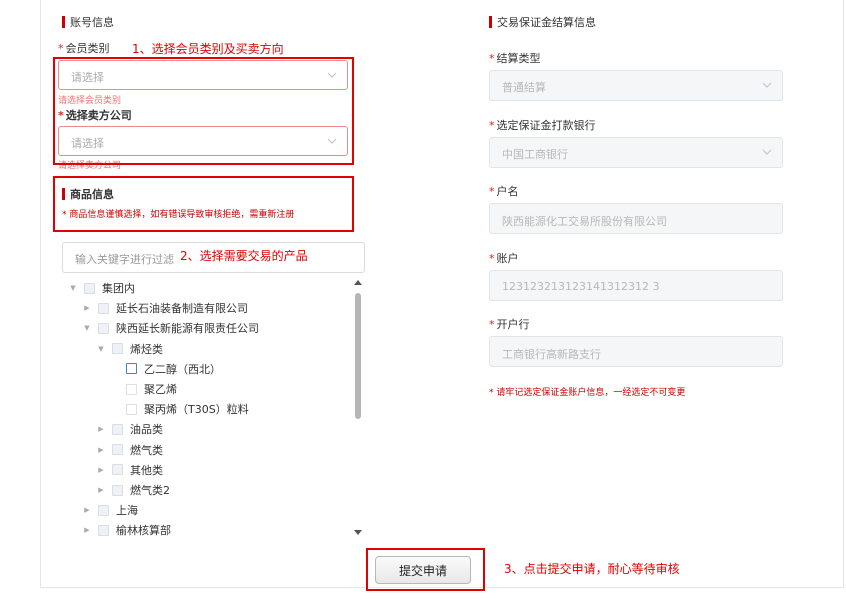  I want to click on deposit-section-title: 交易保证金结算信息, so click(542, 22).